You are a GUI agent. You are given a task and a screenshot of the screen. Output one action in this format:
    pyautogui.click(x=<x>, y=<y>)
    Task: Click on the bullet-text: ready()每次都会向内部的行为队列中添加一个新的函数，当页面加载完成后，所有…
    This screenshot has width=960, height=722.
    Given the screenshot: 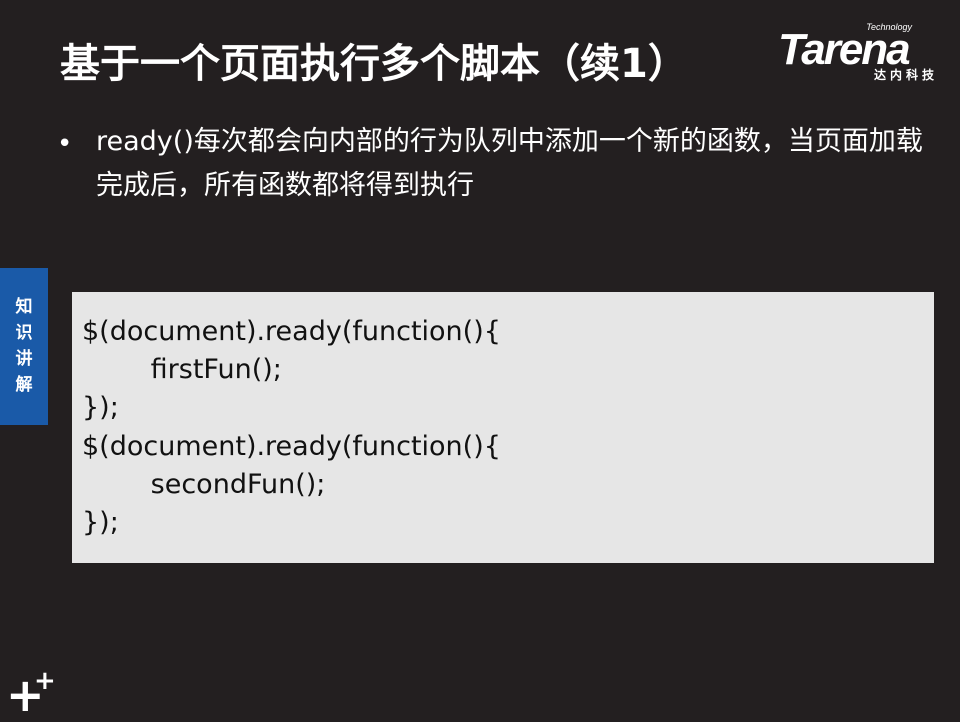 What is the action you would take?
    pyautogui.click(x=509, y=163)
    